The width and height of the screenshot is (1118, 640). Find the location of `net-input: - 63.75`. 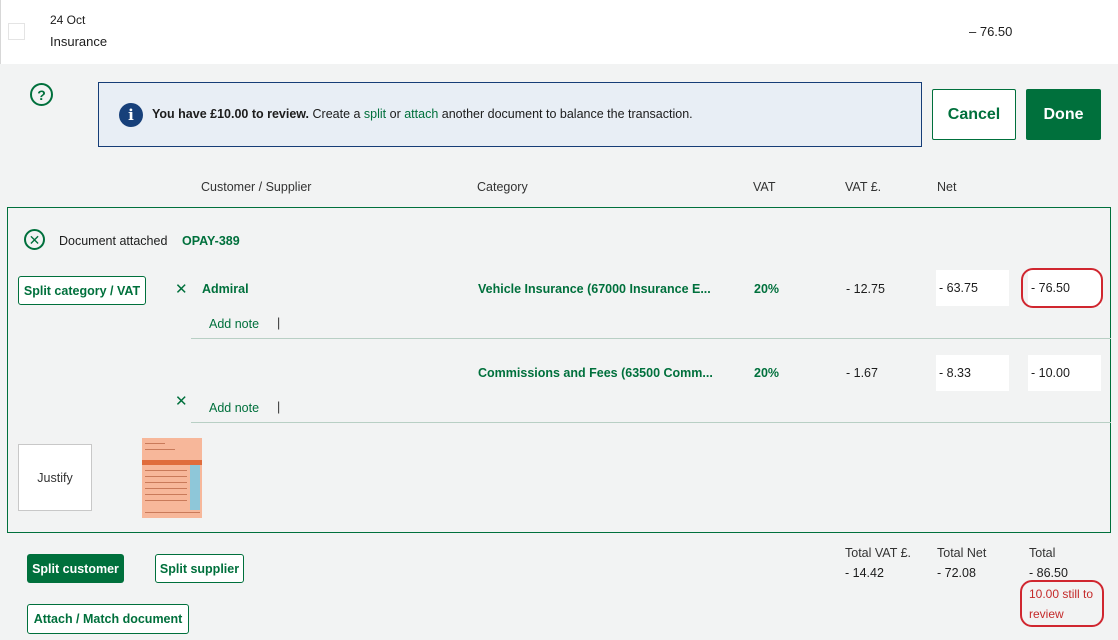

net-input: - 63.75 is located at coordinates (972, 288).